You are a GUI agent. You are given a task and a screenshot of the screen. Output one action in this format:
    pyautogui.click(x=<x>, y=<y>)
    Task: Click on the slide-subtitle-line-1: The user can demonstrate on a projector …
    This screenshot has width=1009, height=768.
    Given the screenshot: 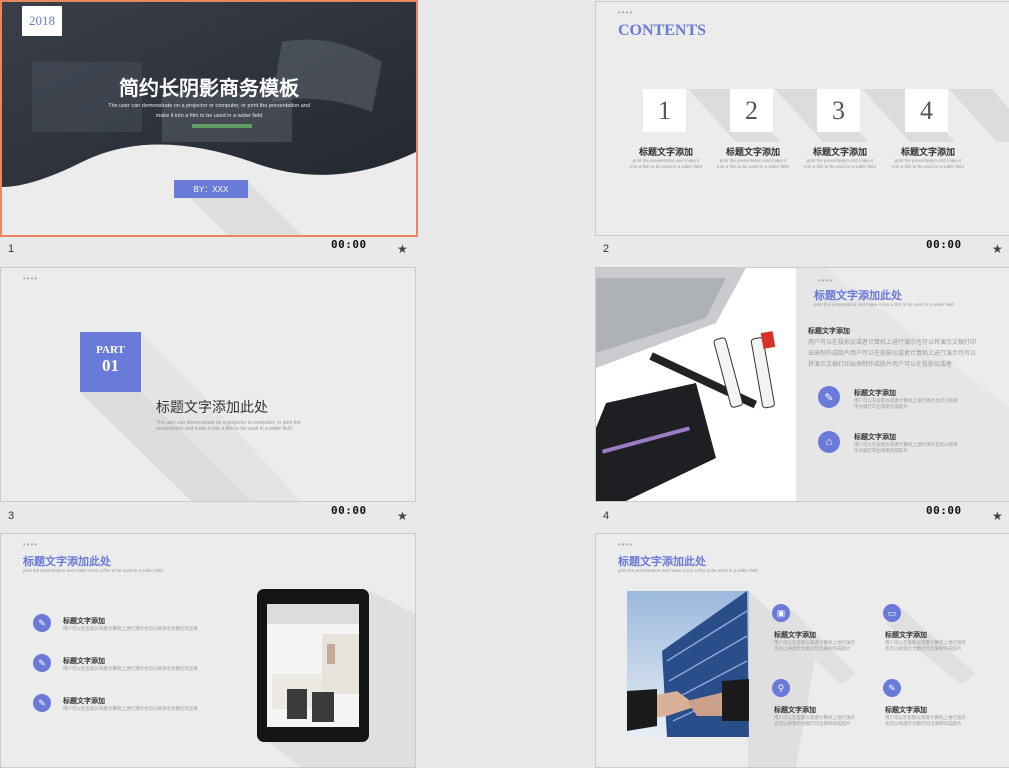 What is the action you would take?
    pyautogui.click(x=209, y=106)
    